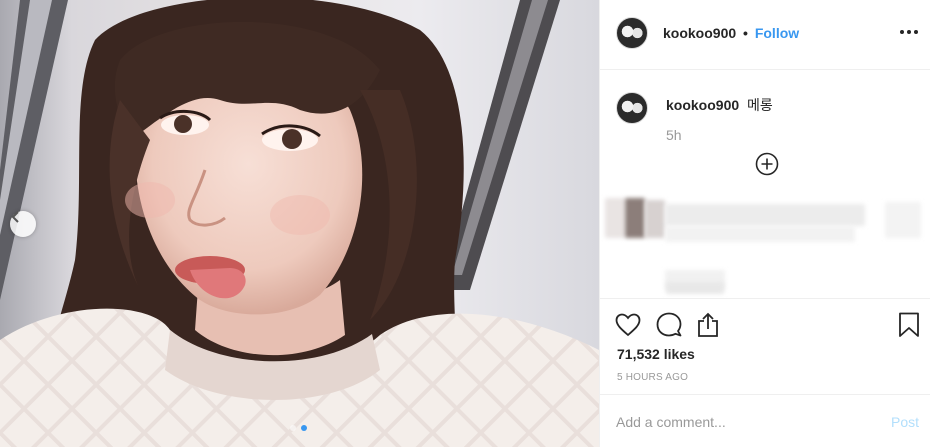 The width and height of the screenshot is (930, 447). I want to click on more-options-button, so click(909, 32).